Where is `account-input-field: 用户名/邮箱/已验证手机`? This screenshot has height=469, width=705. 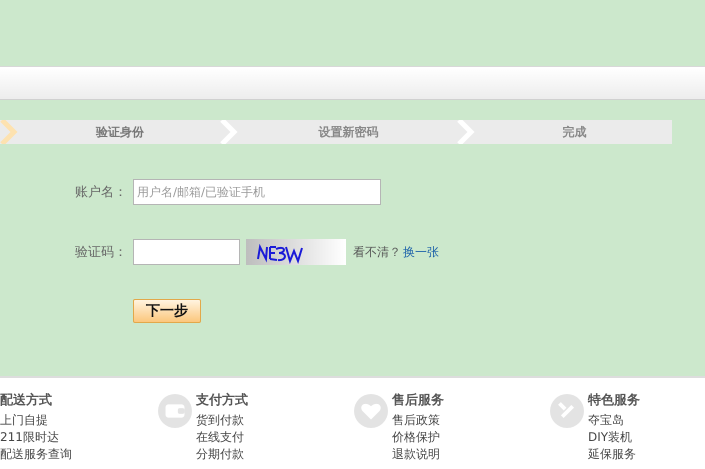
account-input-field: 用户名/邮箱/已验证手机 is located at coordinates (257, 192).